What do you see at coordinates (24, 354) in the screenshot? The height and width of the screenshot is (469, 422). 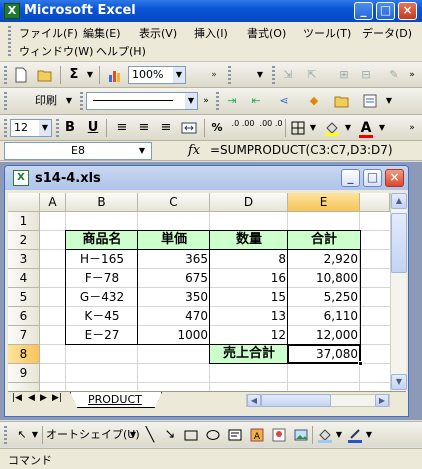 I see `row-header-8: 8` at bounding box center [24, 354].